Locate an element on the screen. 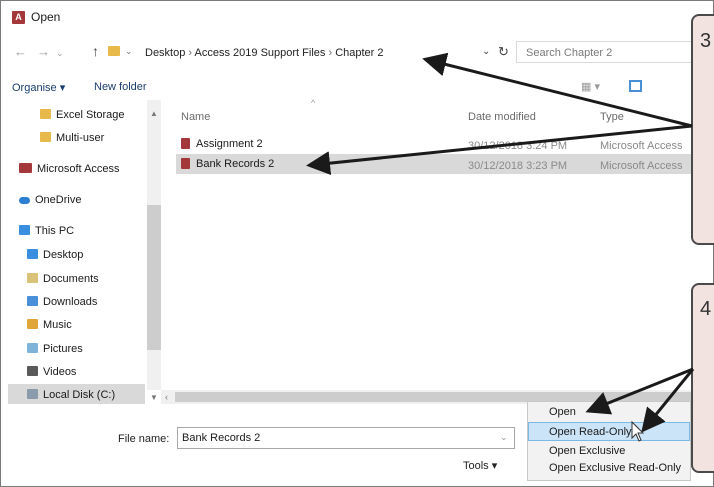 The height and width of the screenshot is (487, 714). arrow-to-breadcrumb is located at coordinates (557, 90).